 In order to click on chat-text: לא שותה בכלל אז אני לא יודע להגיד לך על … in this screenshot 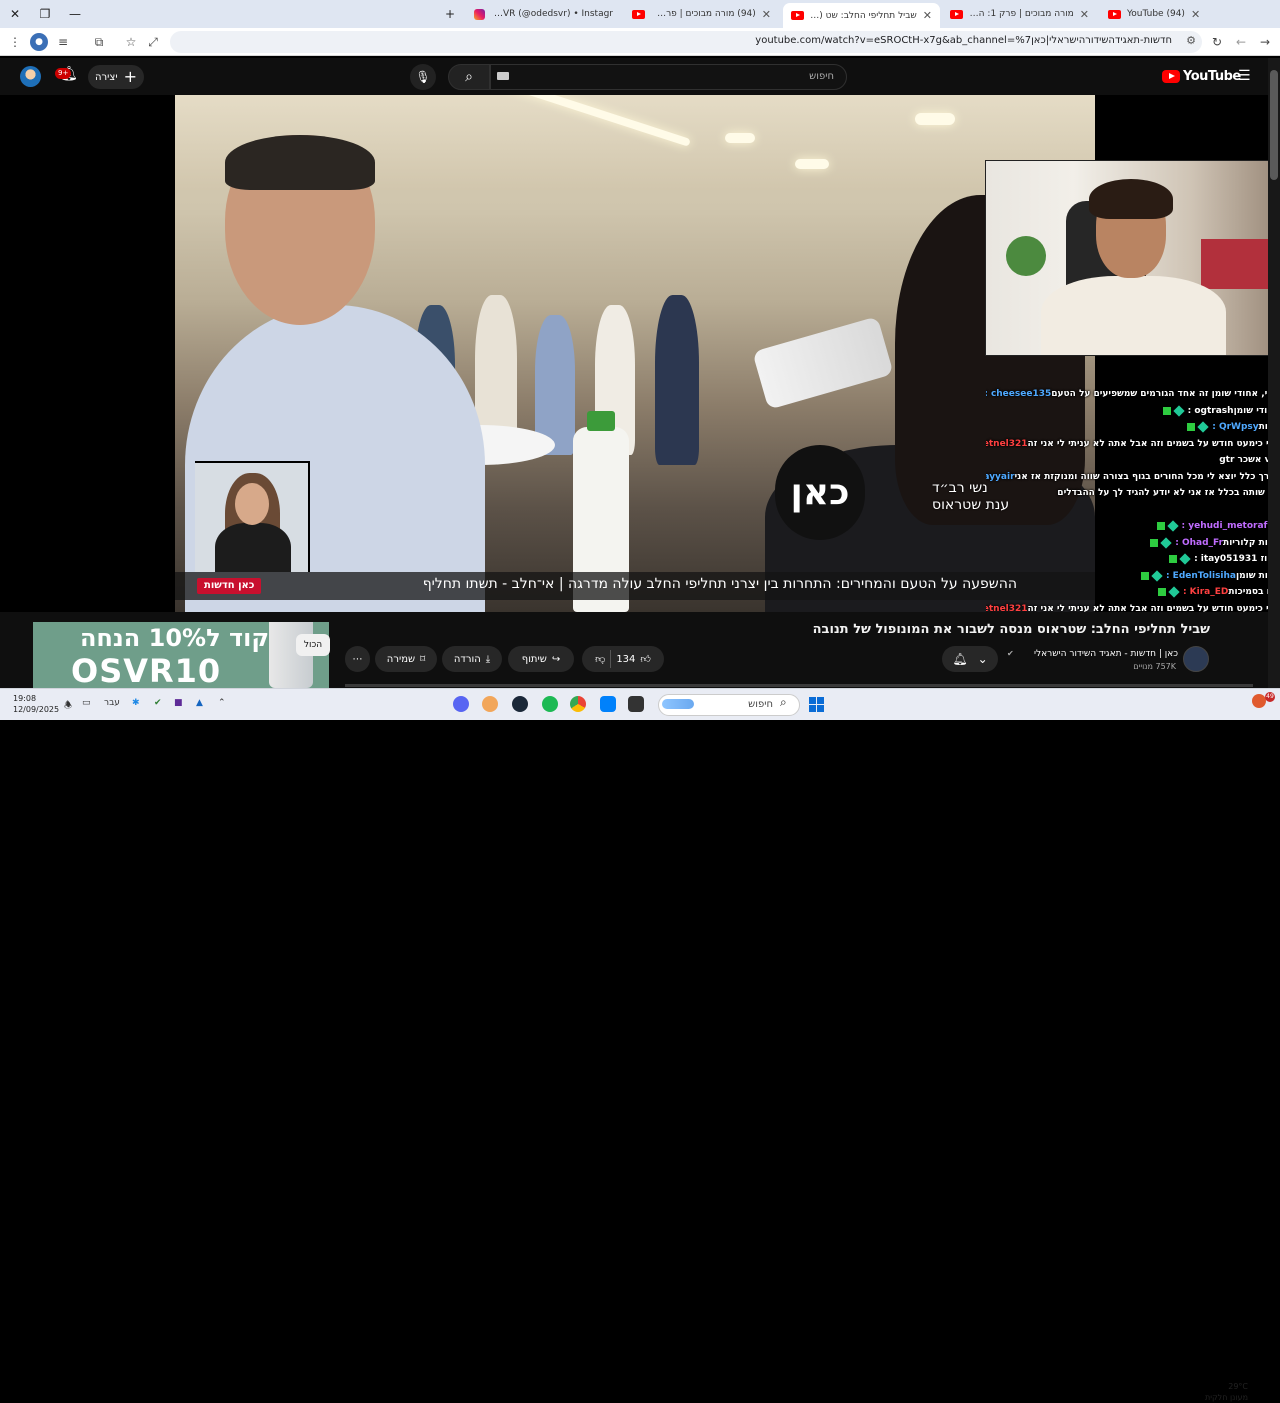, I will do `click(1168, 493)`.